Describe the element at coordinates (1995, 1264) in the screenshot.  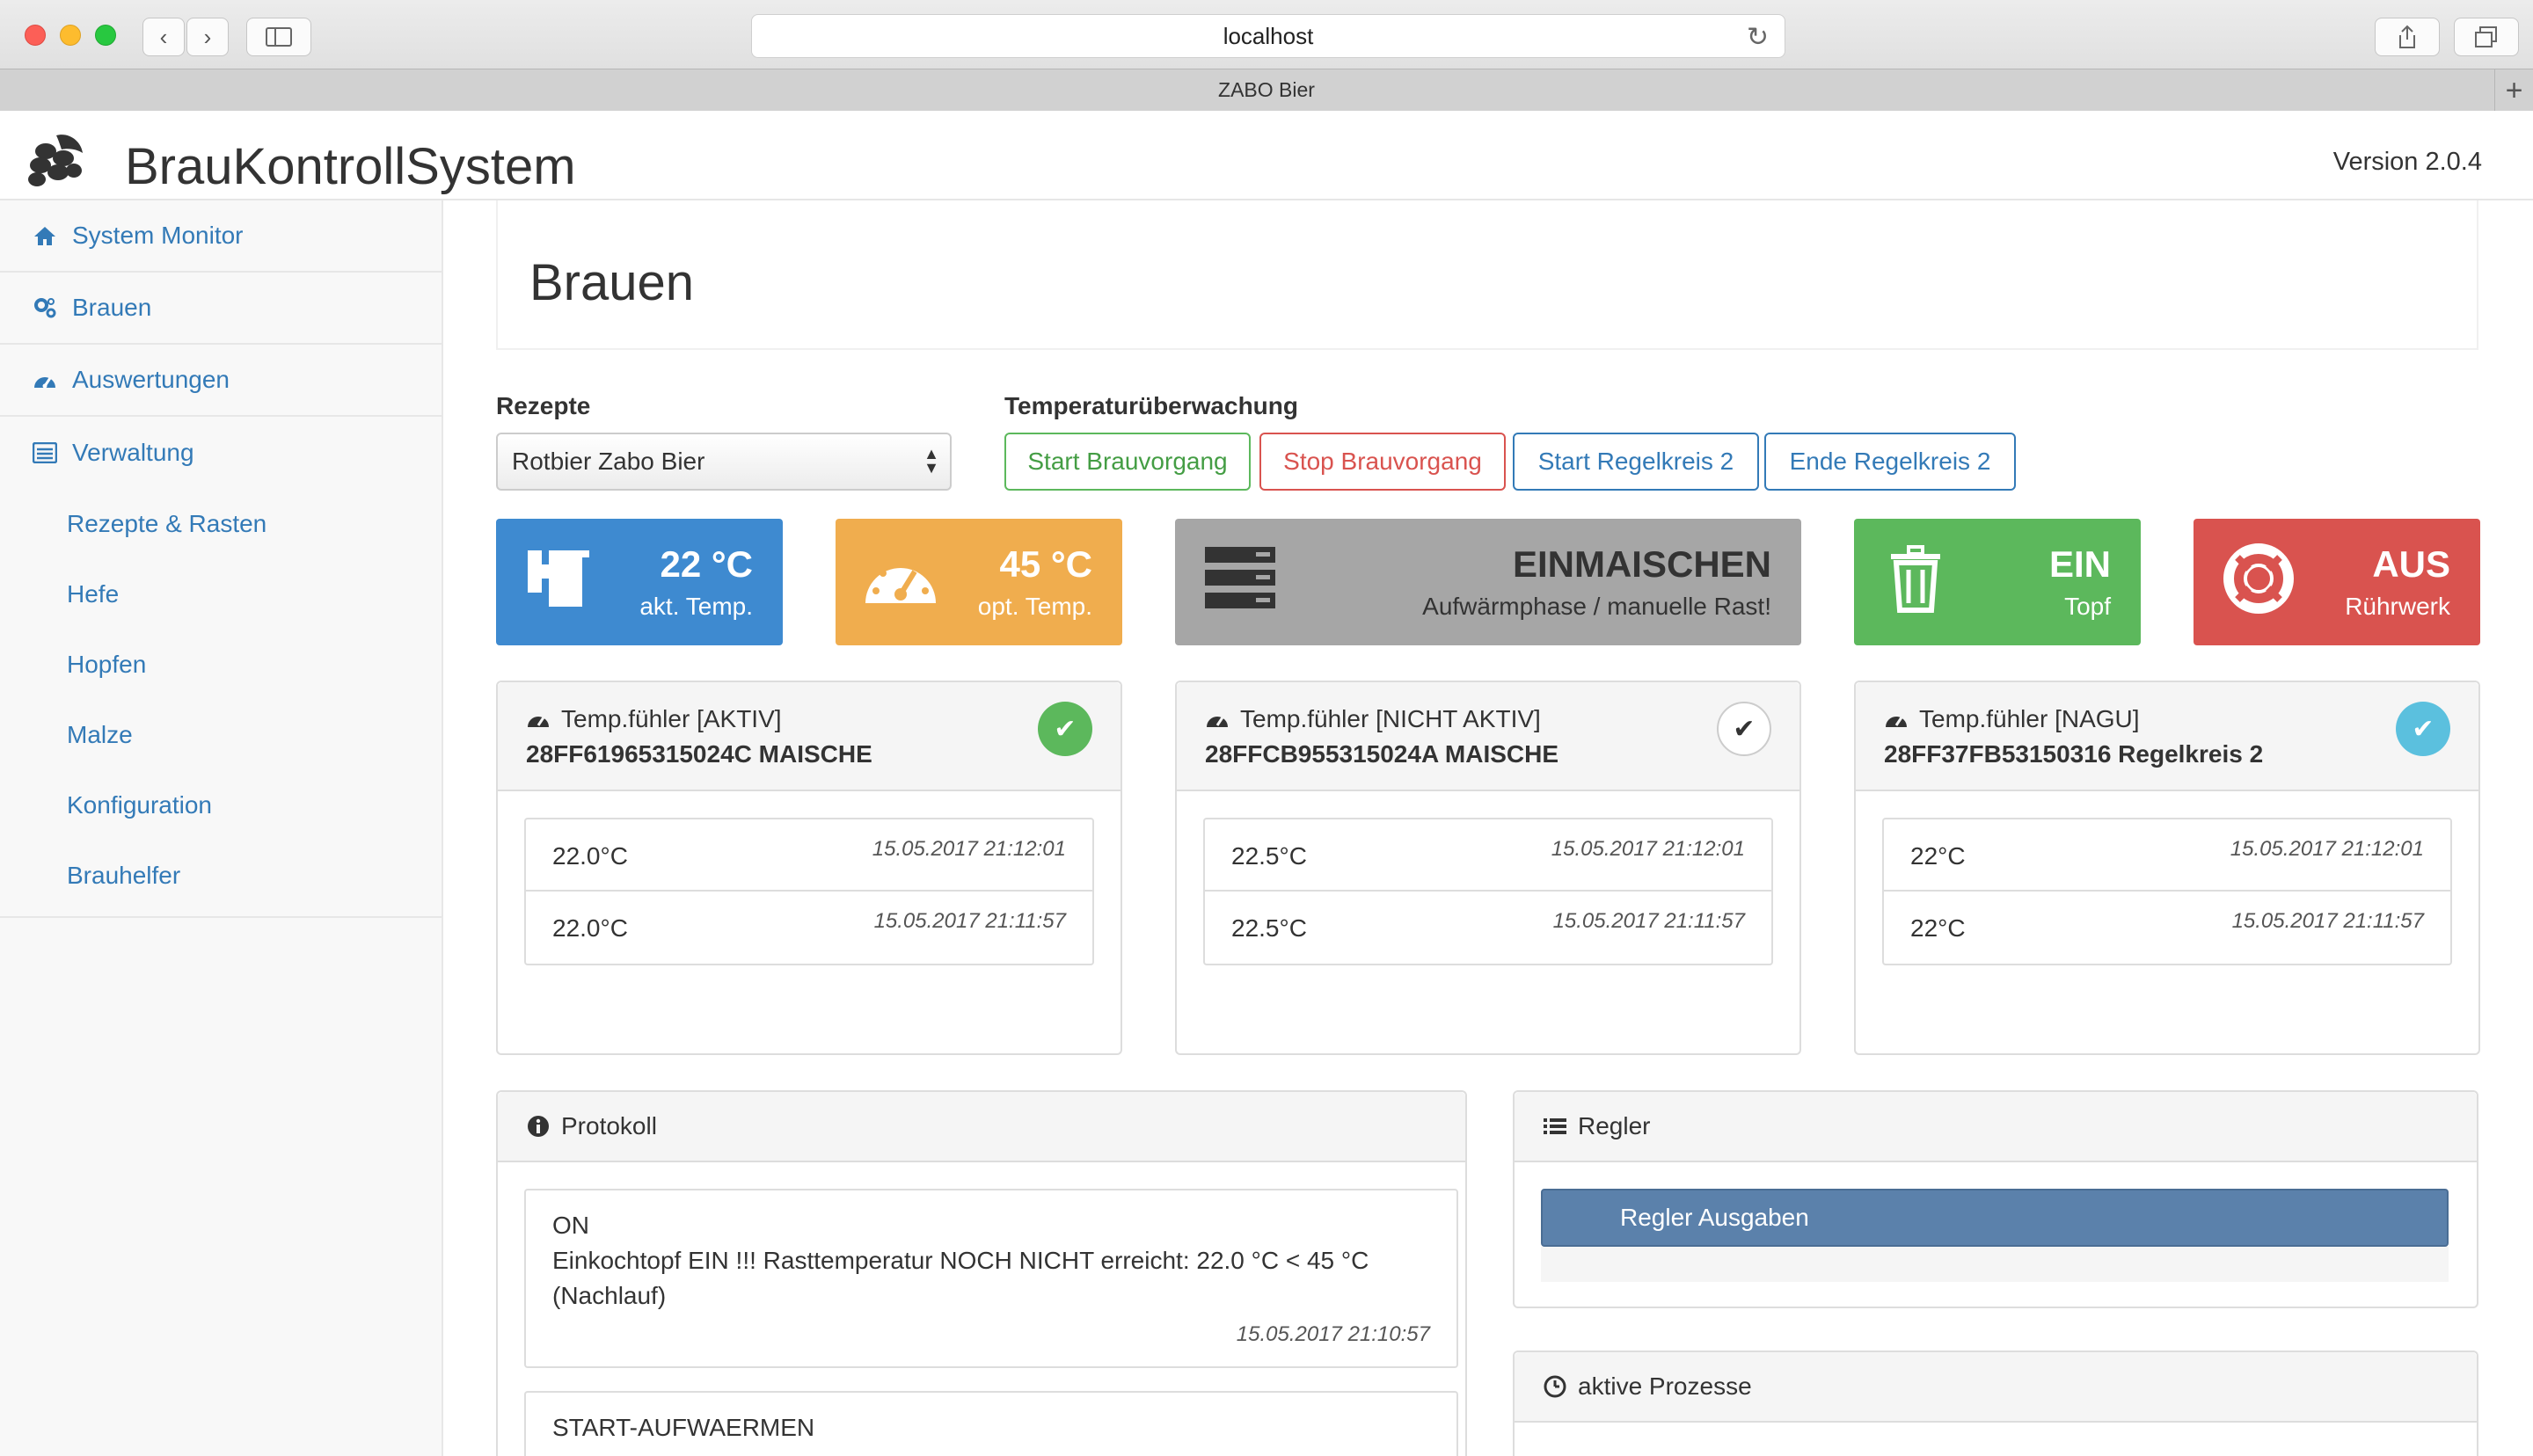
I see `controller-output-area` at that location.